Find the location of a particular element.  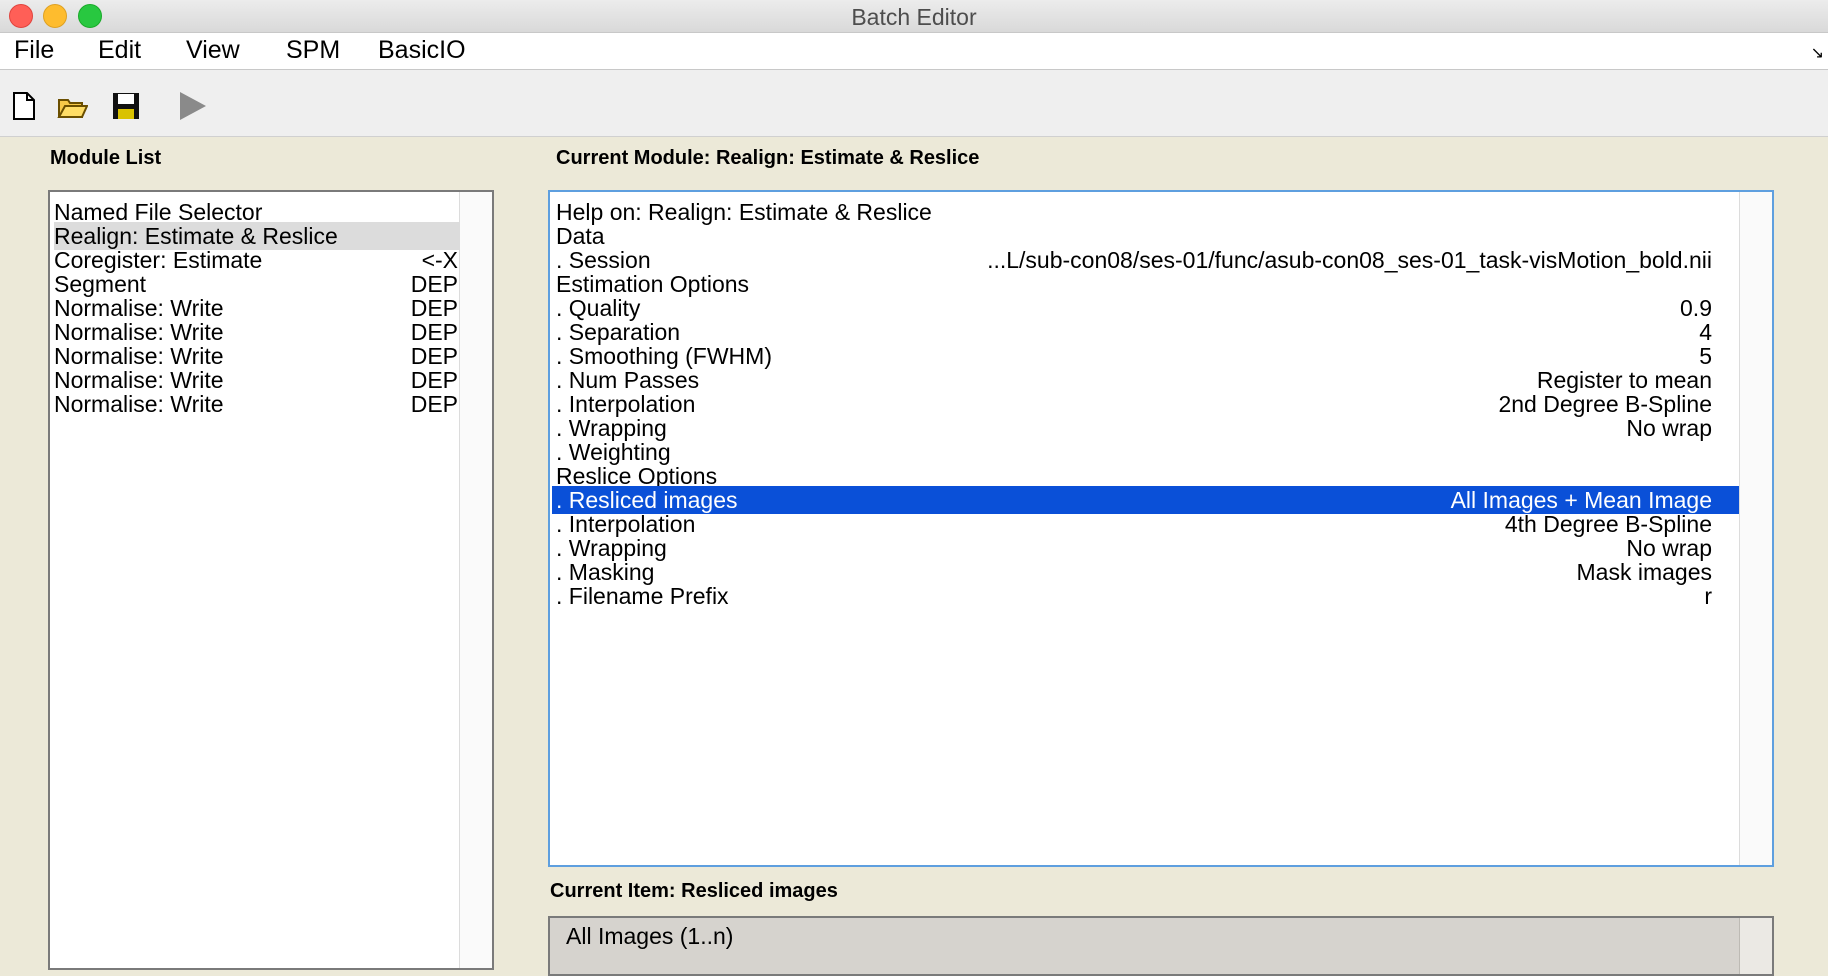

menu-view: View is located at coordinates (213, 50).